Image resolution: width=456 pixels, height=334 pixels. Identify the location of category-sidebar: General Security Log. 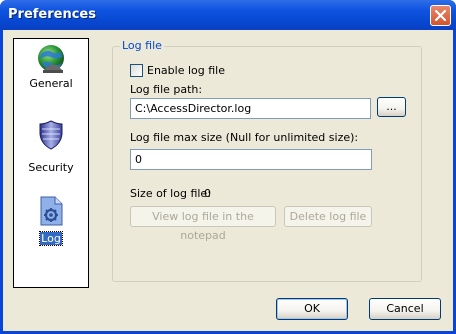
(51, 163).